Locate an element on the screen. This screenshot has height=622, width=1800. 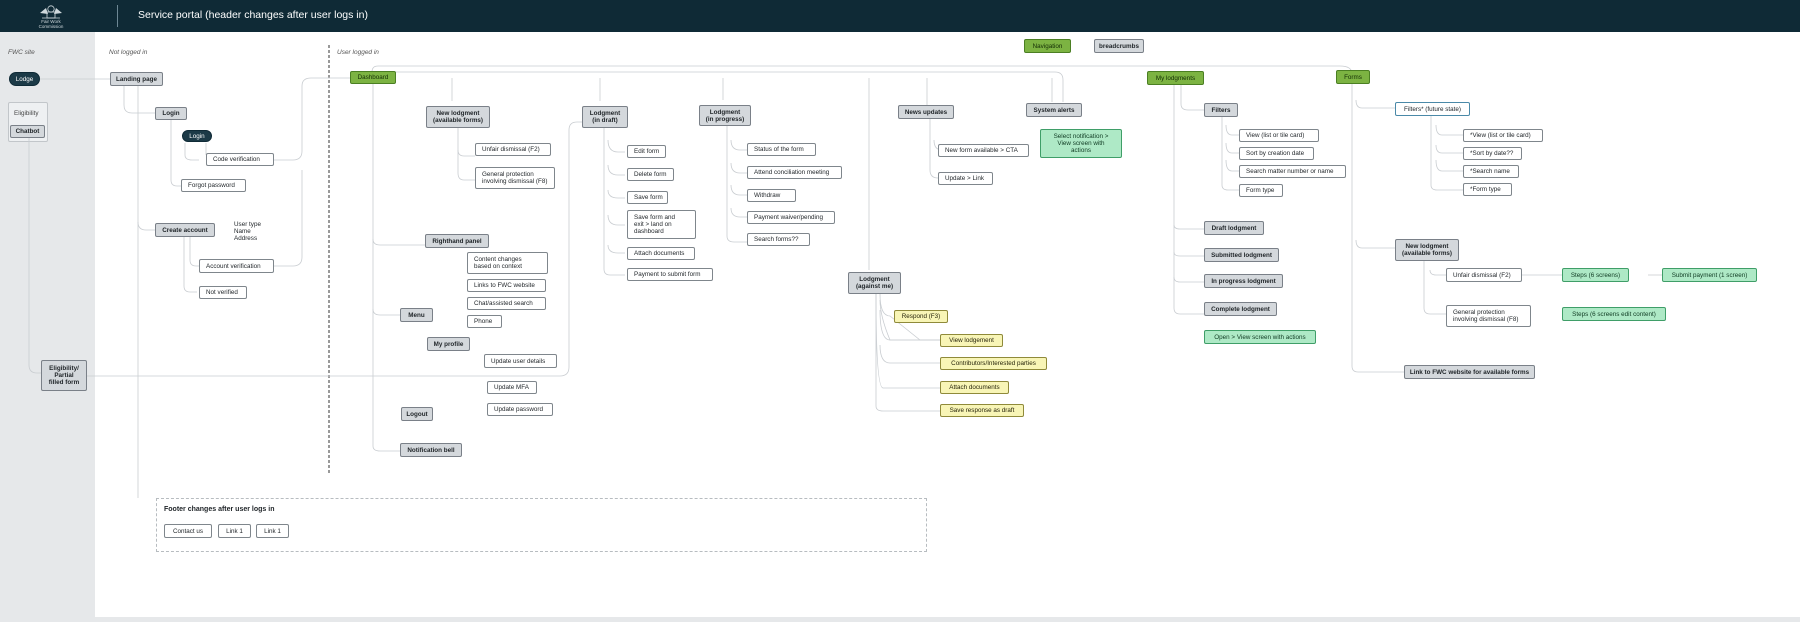
lodgment-against-node: Lodgment (against me) is located at coordinates (874, 283).